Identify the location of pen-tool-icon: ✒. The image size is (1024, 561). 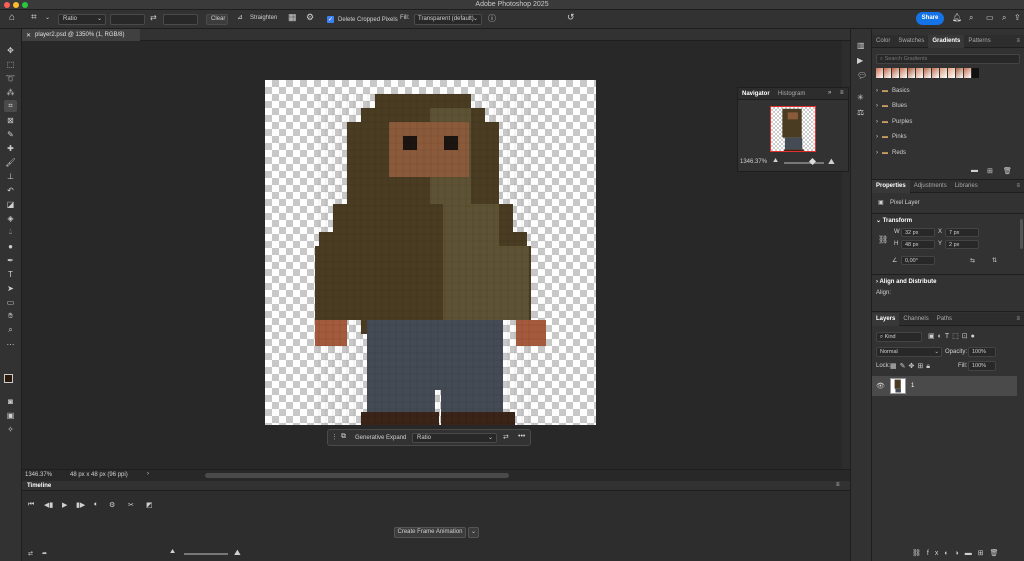
(10, 260).